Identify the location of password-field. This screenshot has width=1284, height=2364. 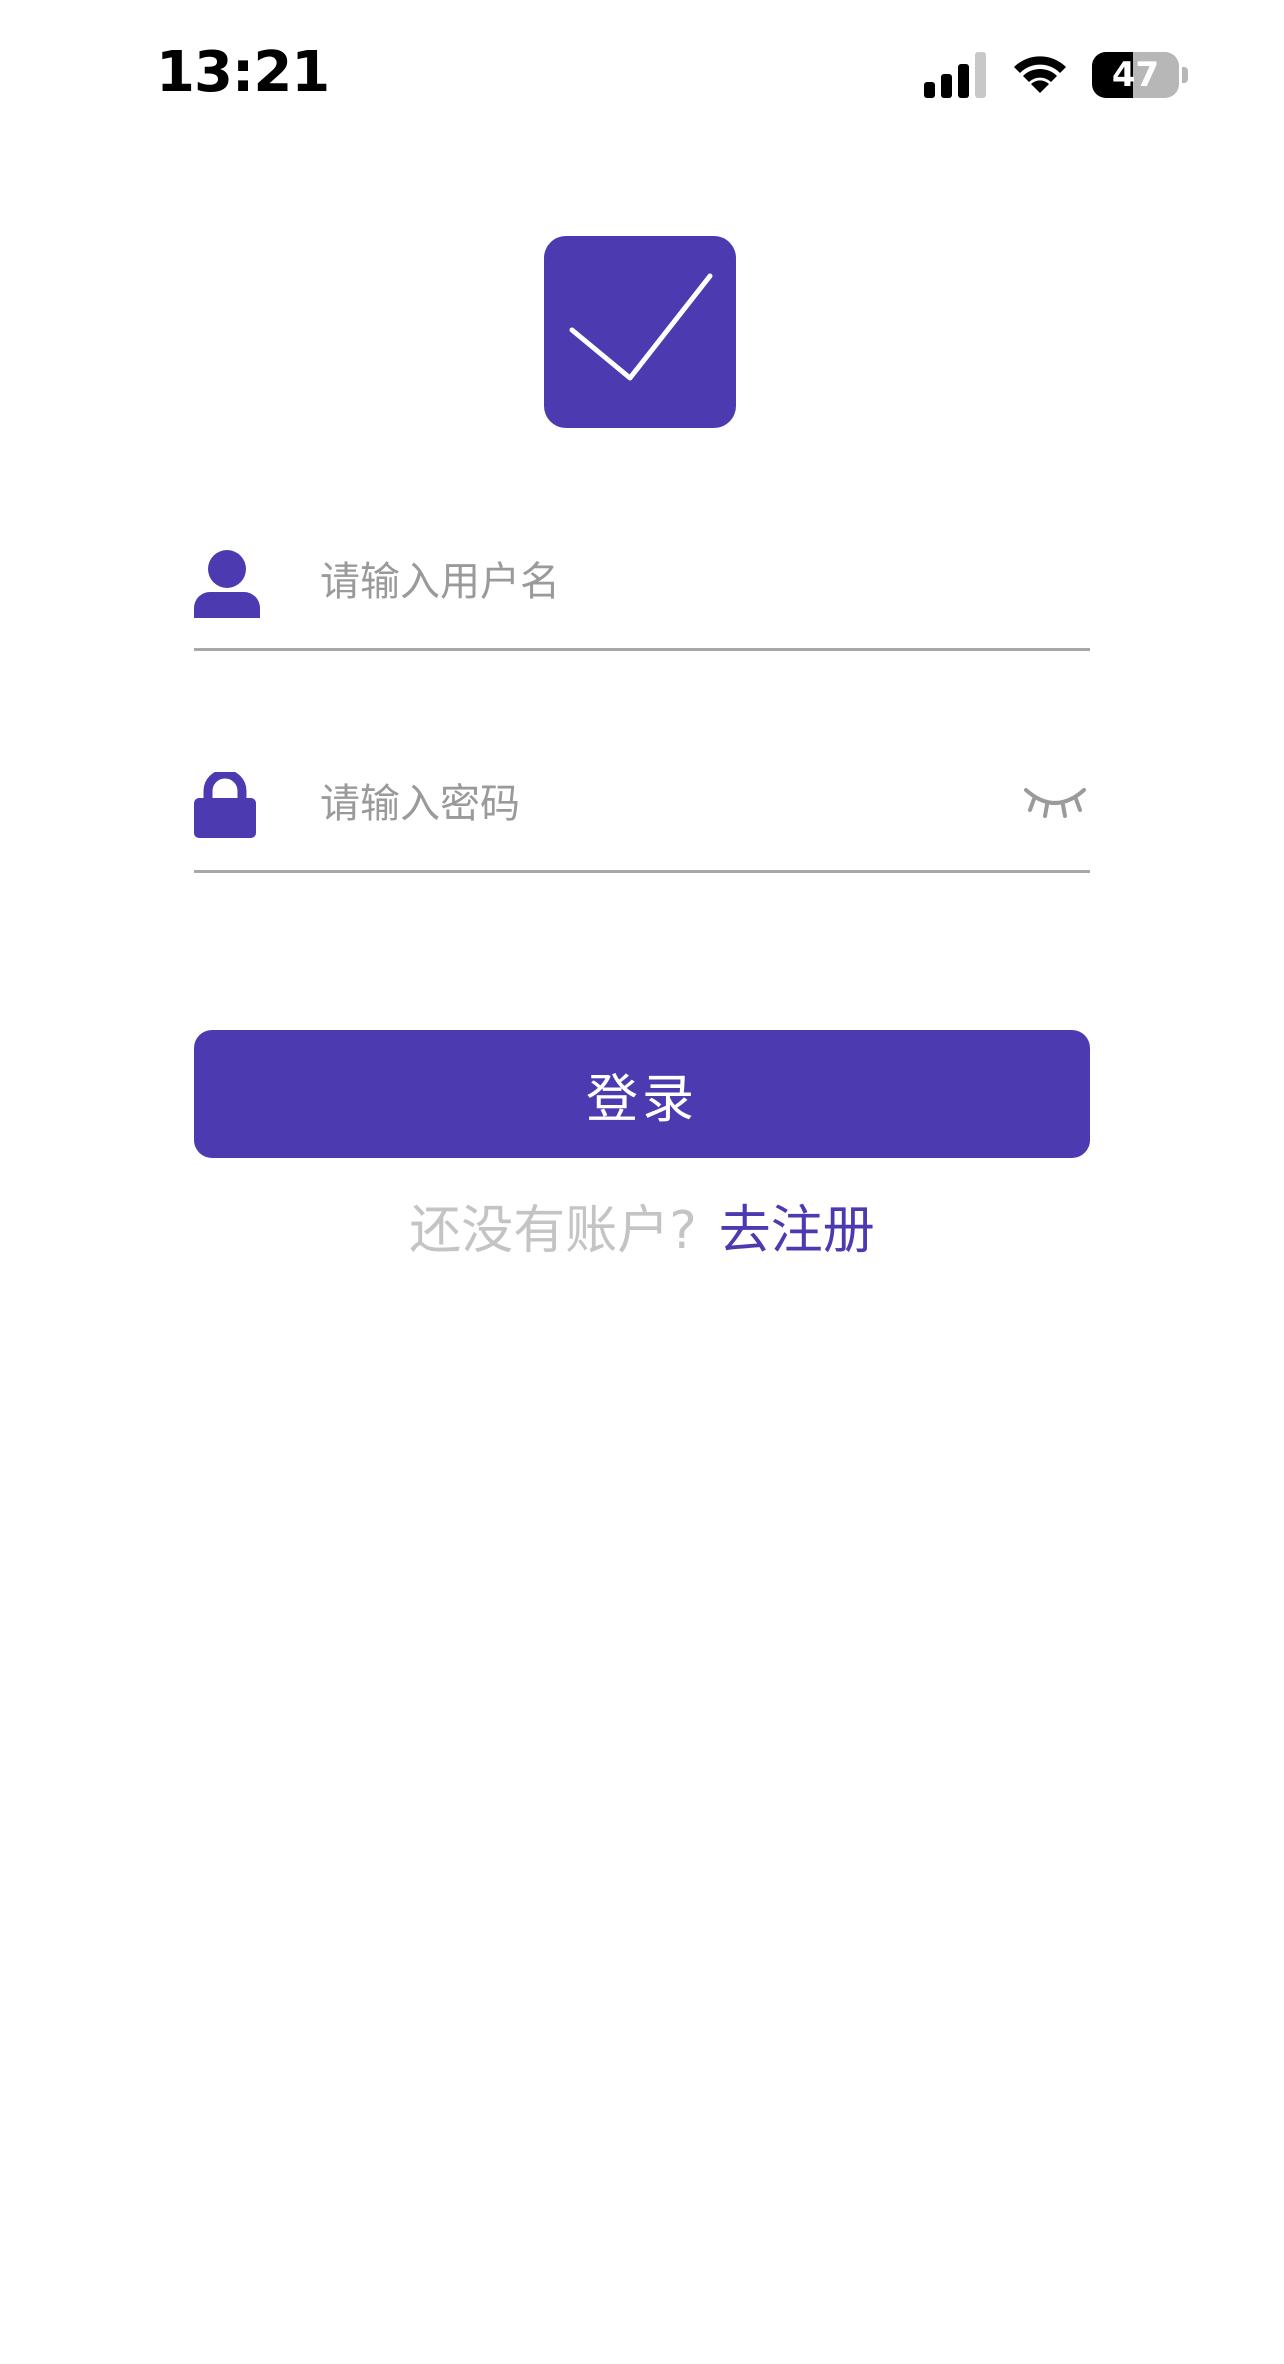
(642, 811).